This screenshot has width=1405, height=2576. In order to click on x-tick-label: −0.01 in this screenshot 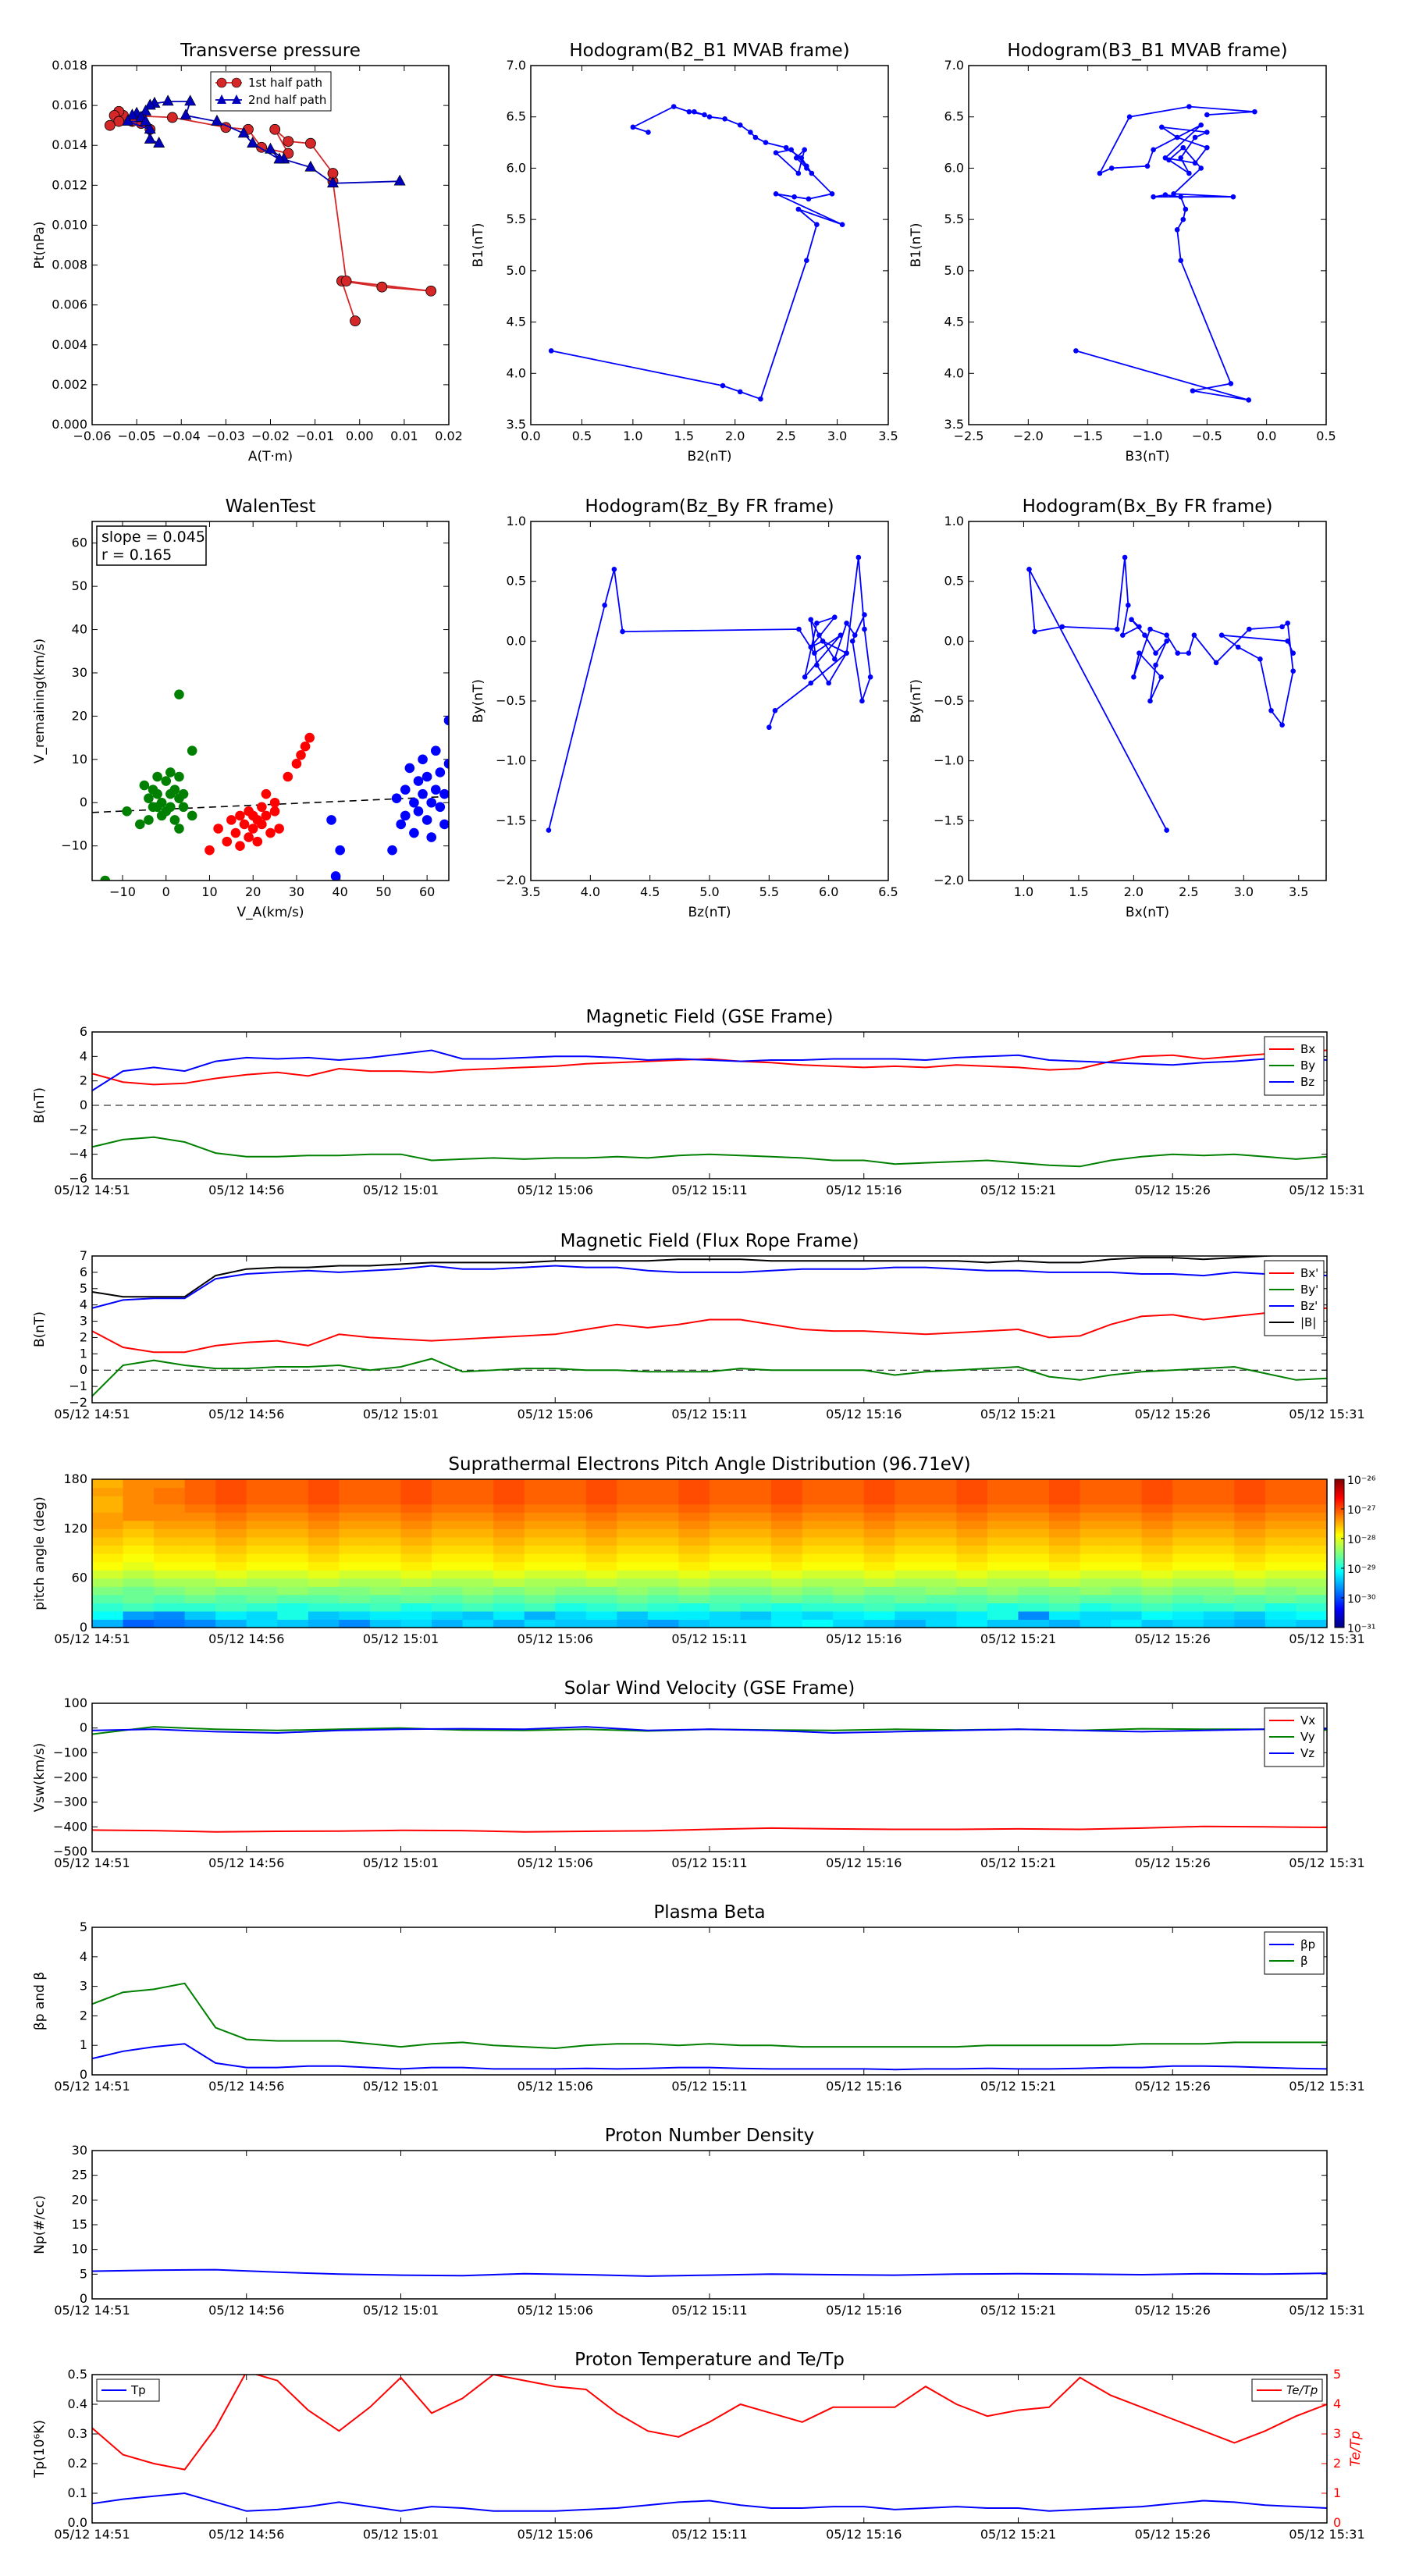, I will do `click(315, 436)`.